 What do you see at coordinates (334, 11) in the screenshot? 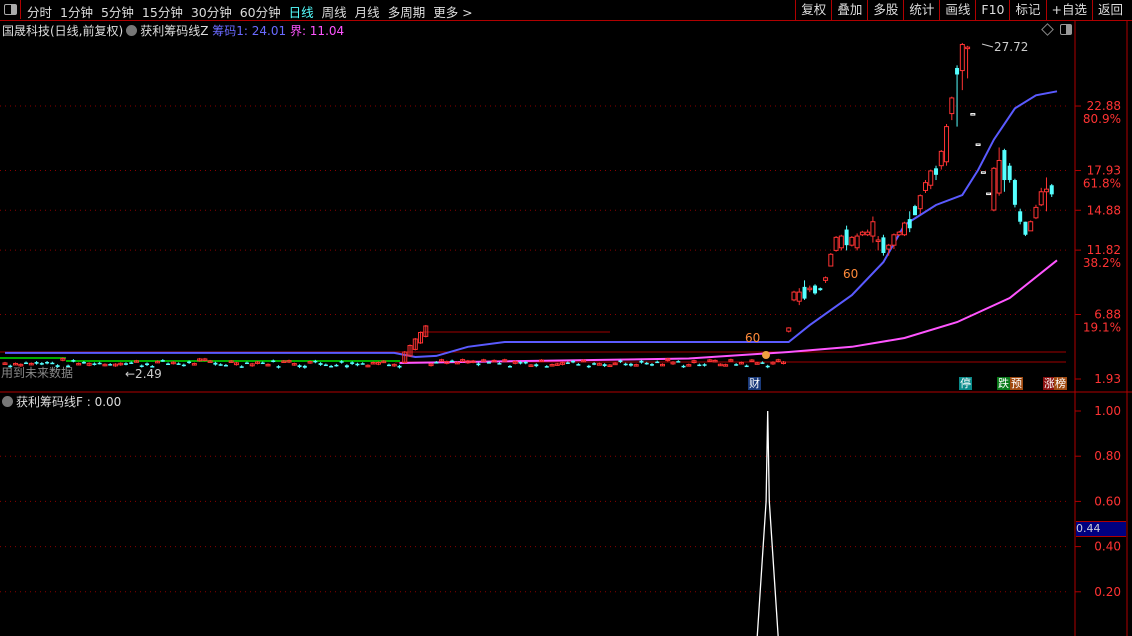
I see `tab-period: 周线` at bounding box center [334, 11].